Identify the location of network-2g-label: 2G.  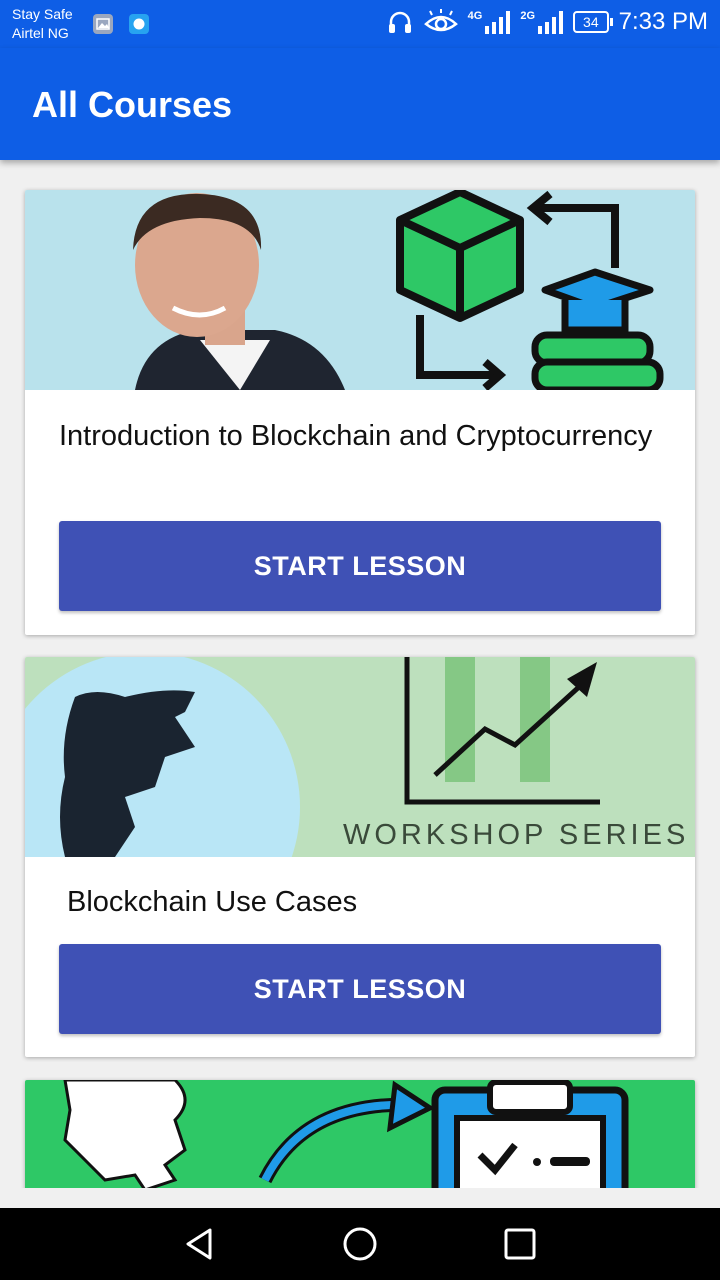
(528, 16).